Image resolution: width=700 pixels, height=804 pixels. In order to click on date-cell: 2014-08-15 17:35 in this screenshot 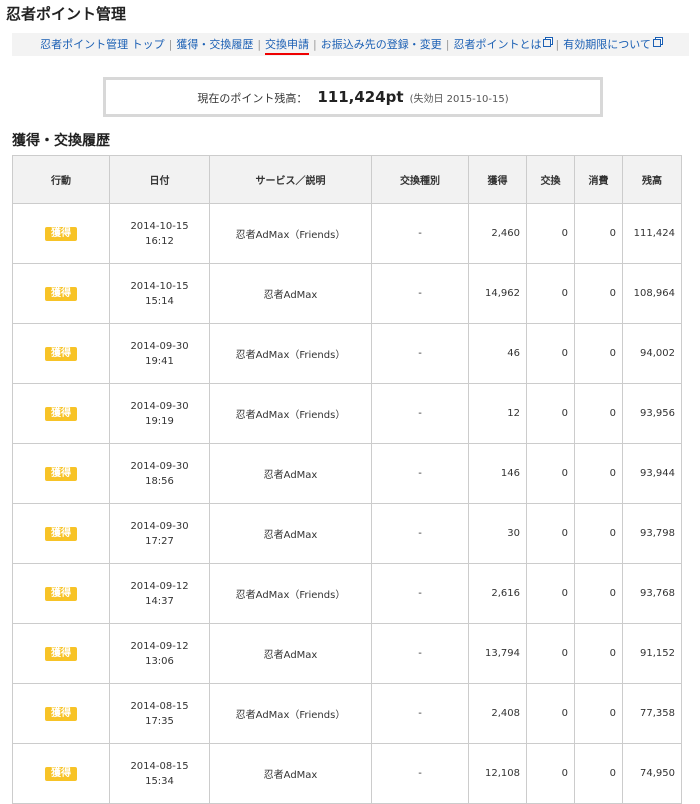, I will do `click(159, 713)`.